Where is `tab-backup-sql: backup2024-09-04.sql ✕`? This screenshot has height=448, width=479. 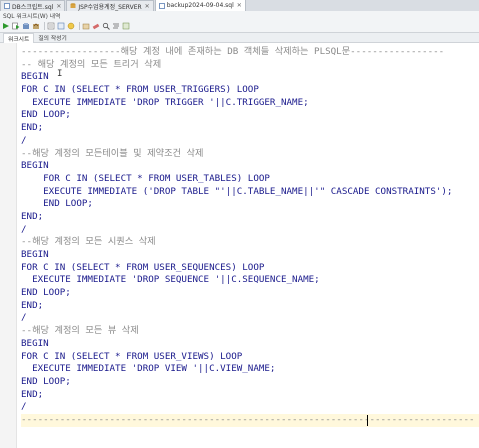 tab-backup-sql: backup2024-09-04.sql ✕ is located at coordinates (200, 5).